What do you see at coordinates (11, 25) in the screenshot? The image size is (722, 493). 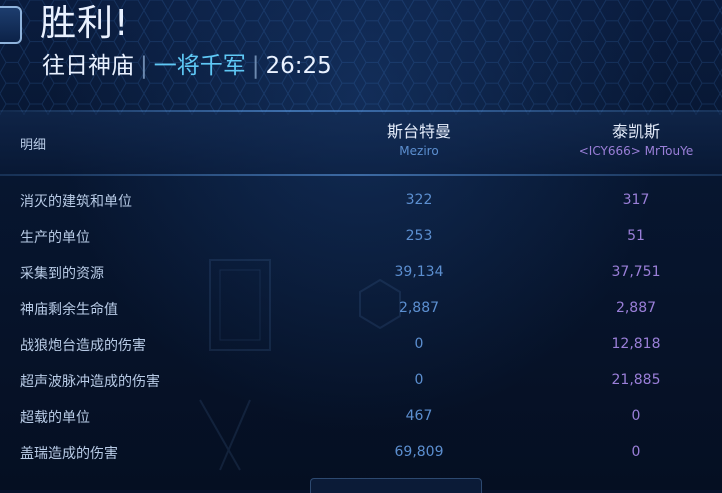 I see `menu-corner-button` at bounding box center [11, 25].